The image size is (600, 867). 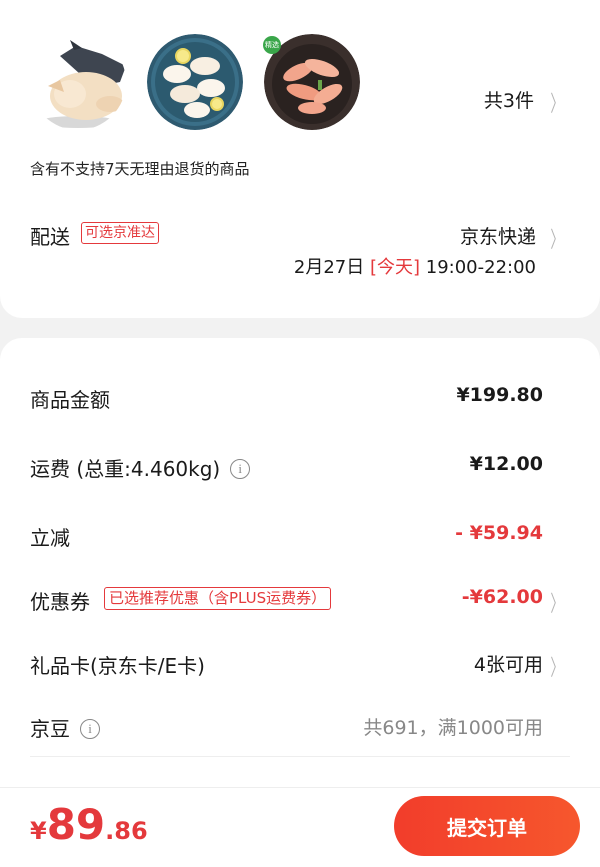 I want to click on goods-amount-row: 商品金额 ¥199.80, so click(x=300, y=396).